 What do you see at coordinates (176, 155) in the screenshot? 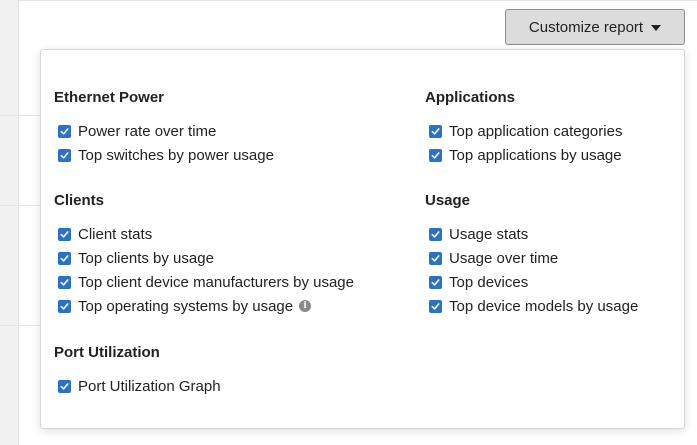
I see `option-label: Top switches by power usage` at bounding box center [176, 155].